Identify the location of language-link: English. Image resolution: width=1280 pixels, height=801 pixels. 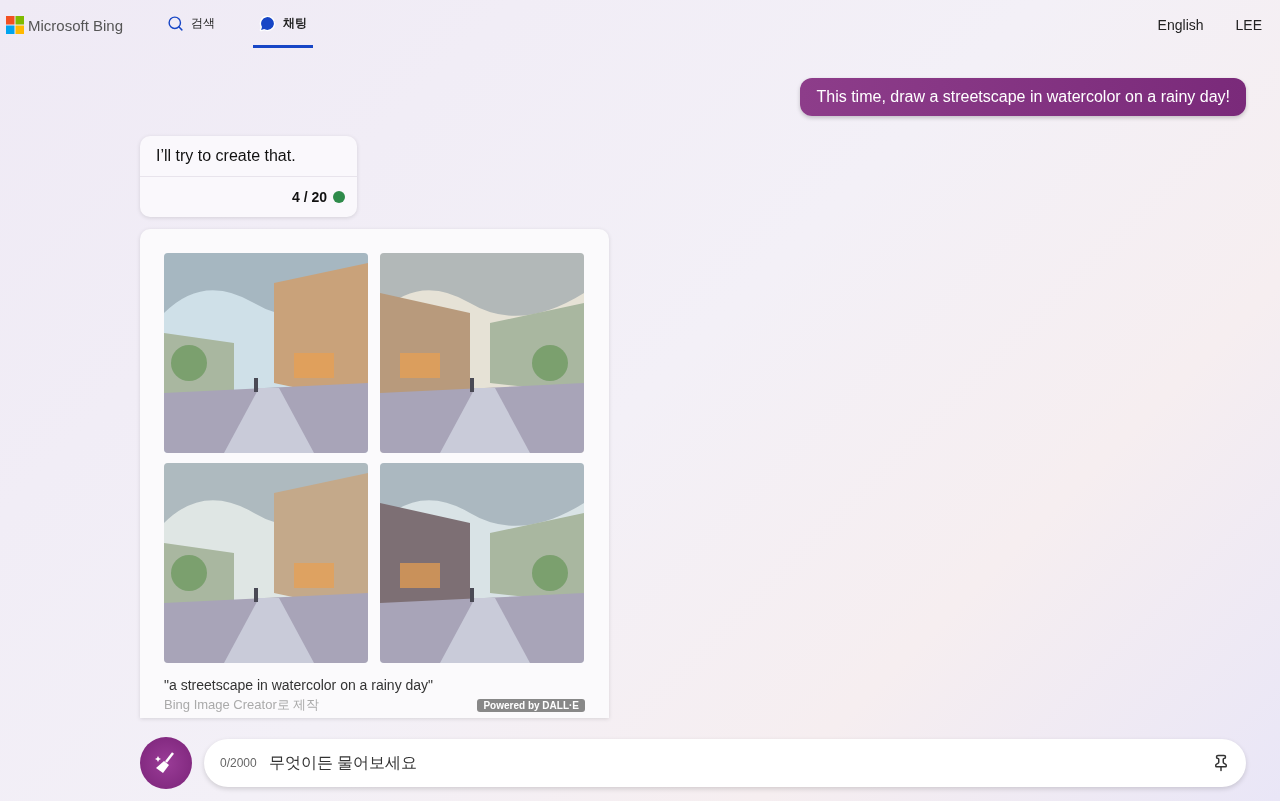
(1180, 25).